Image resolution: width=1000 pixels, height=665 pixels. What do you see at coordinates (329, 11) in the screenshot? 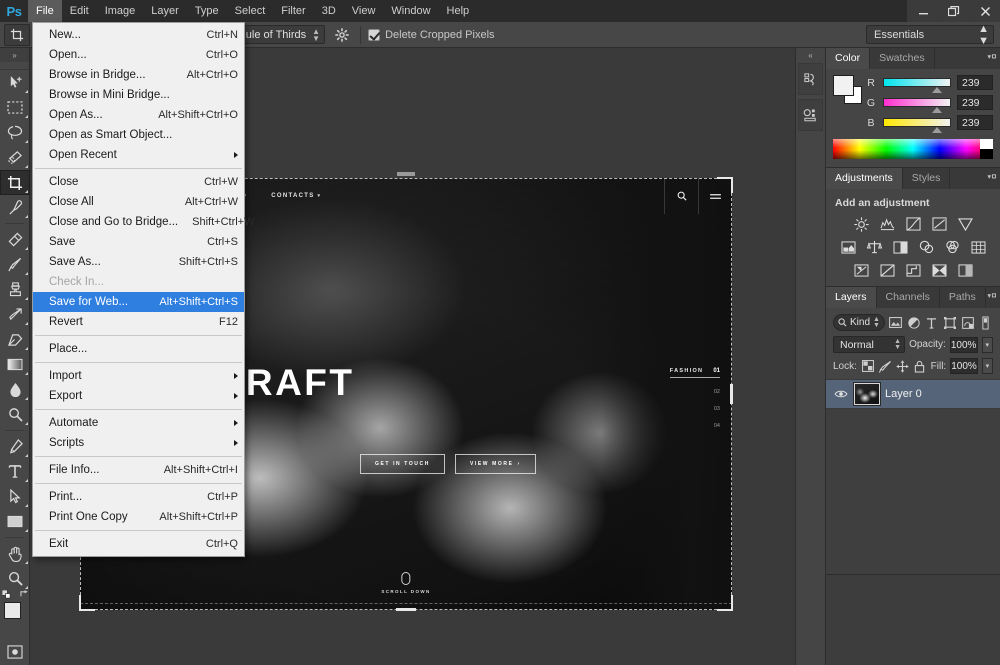
I see `menu-3d: 3D` at bounding box center [329, 11].